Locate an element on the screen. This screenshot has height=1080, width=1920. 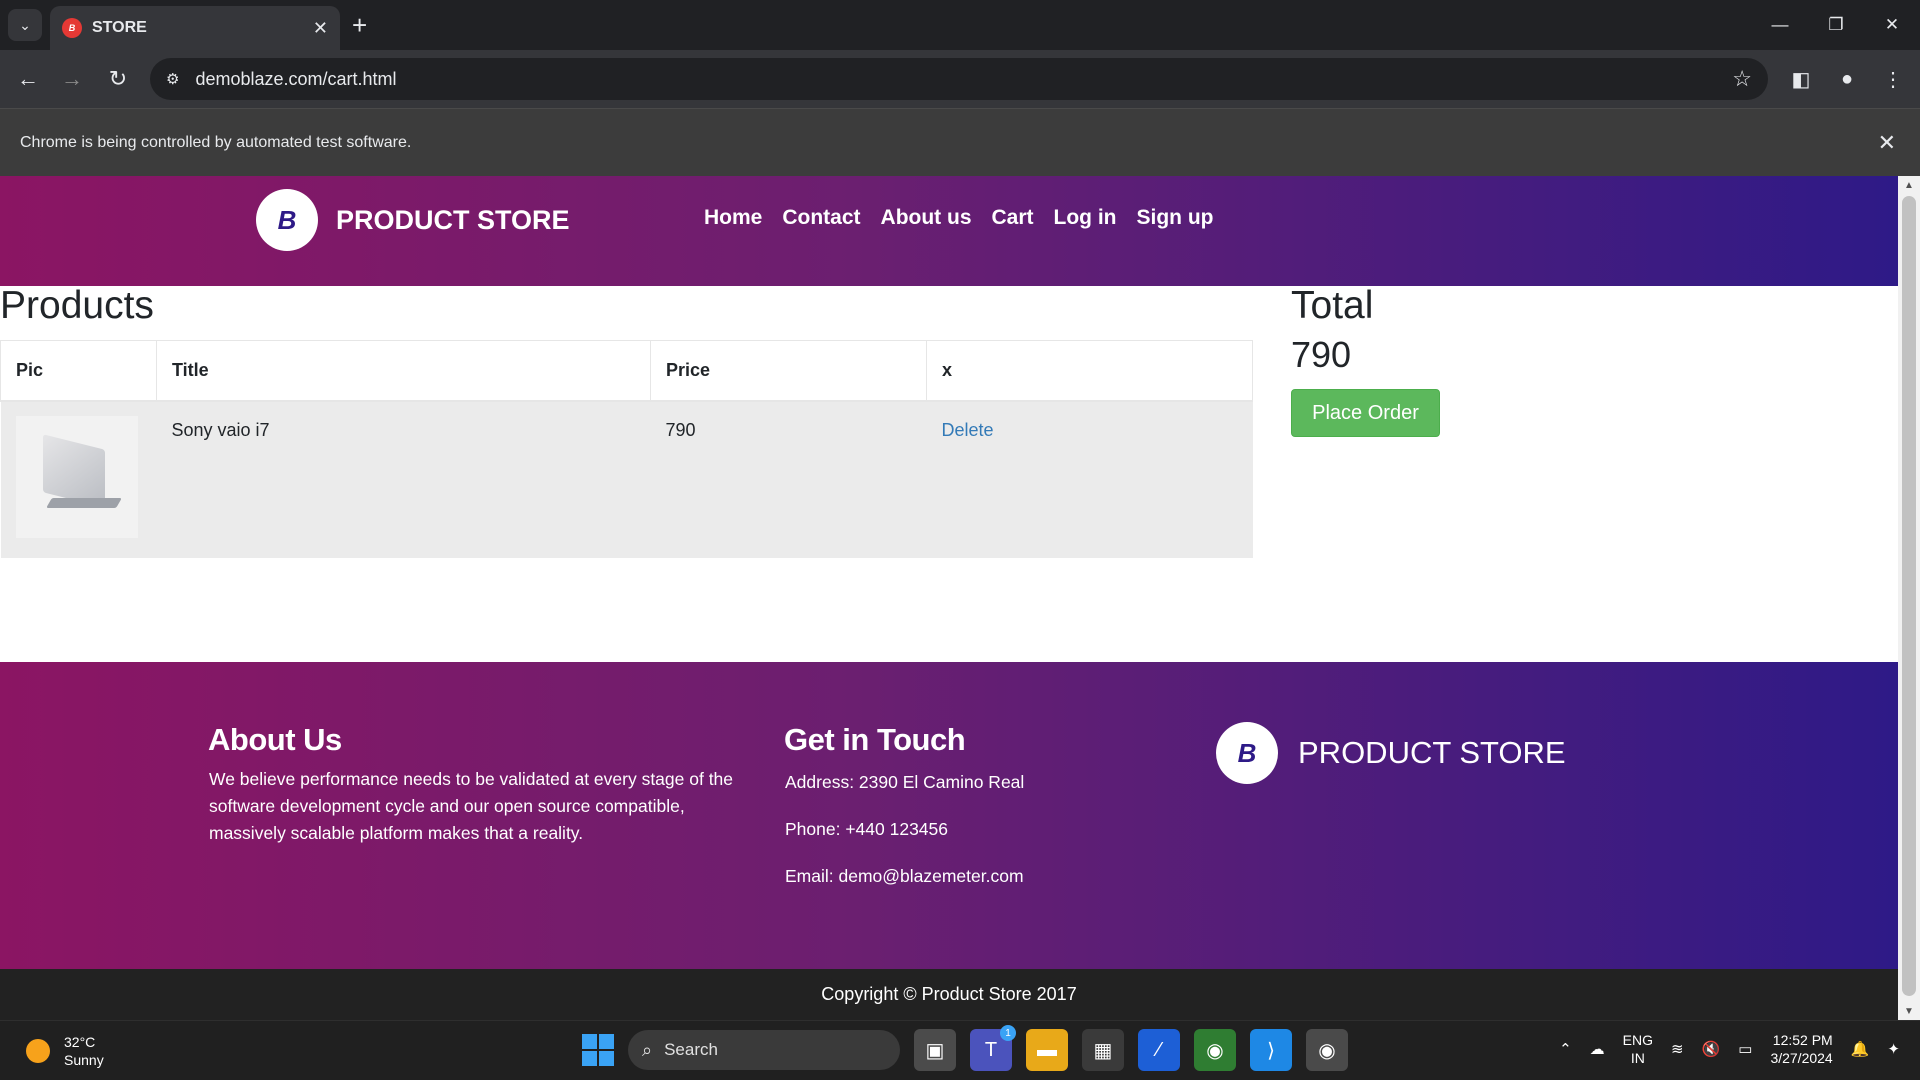
total-value: 790 is located at coordinates (1321, 354).